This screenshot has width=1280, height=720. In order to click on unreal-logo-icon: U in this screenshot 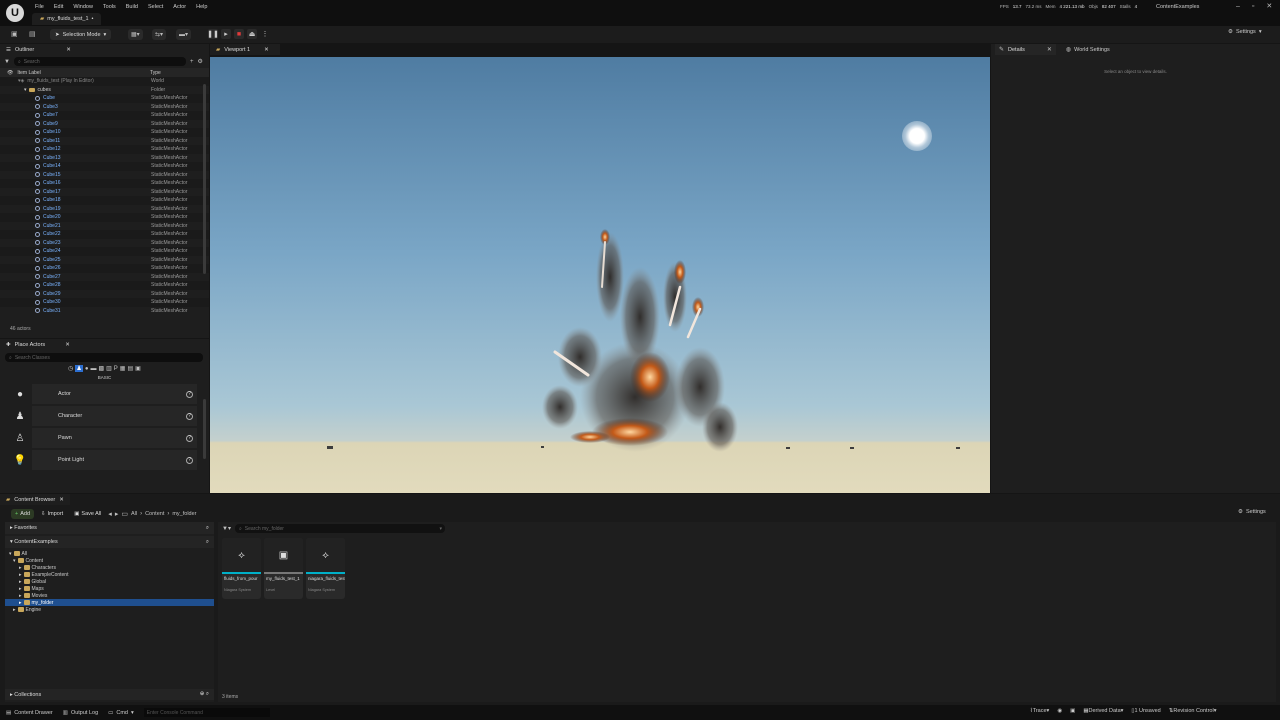, I will do `click(15, 13)`.